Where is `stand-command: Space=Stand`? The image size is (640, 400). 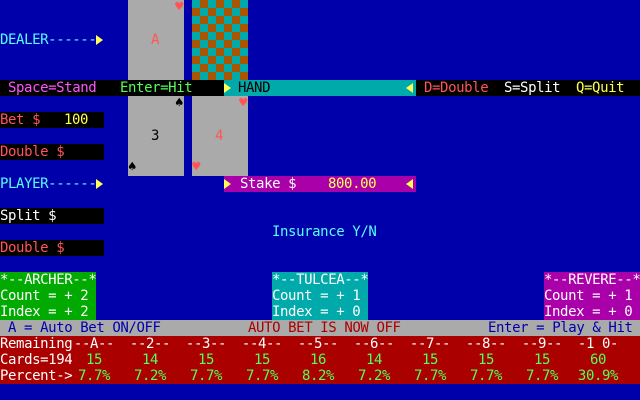 stand-command: Space=Stand is located at coordinates (52, 88).